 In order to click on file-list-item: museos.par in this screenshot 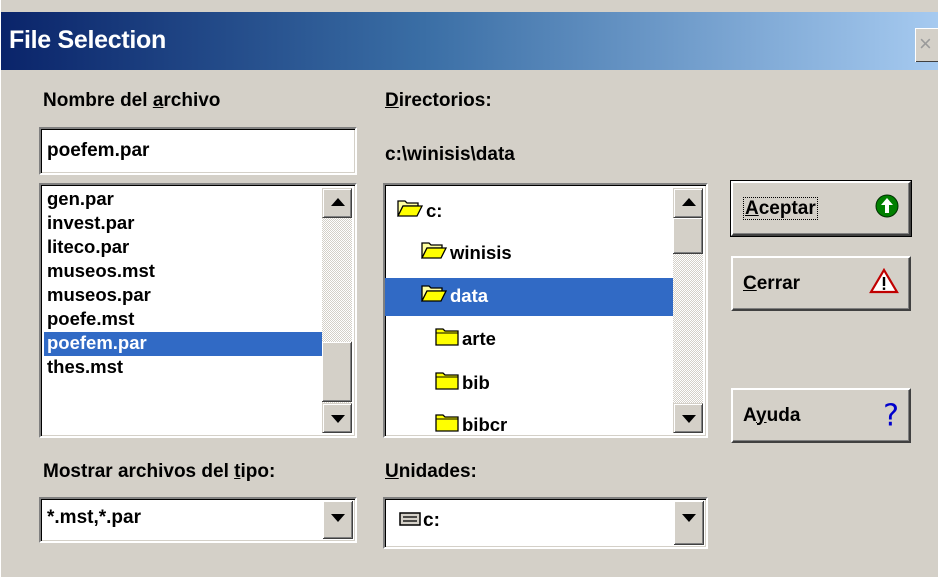, I will do `click(184, 296)`.